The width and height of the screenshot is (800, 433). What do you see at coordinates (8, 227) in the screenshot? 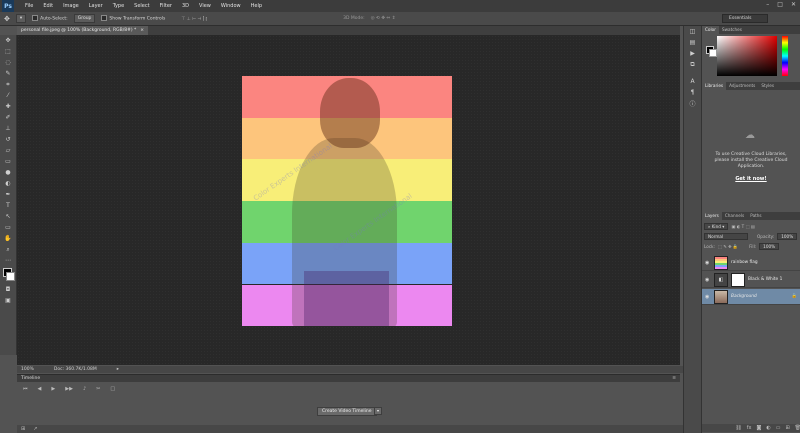
I see `shape-tool-icon: ▭` at bounding box center [8, 227].